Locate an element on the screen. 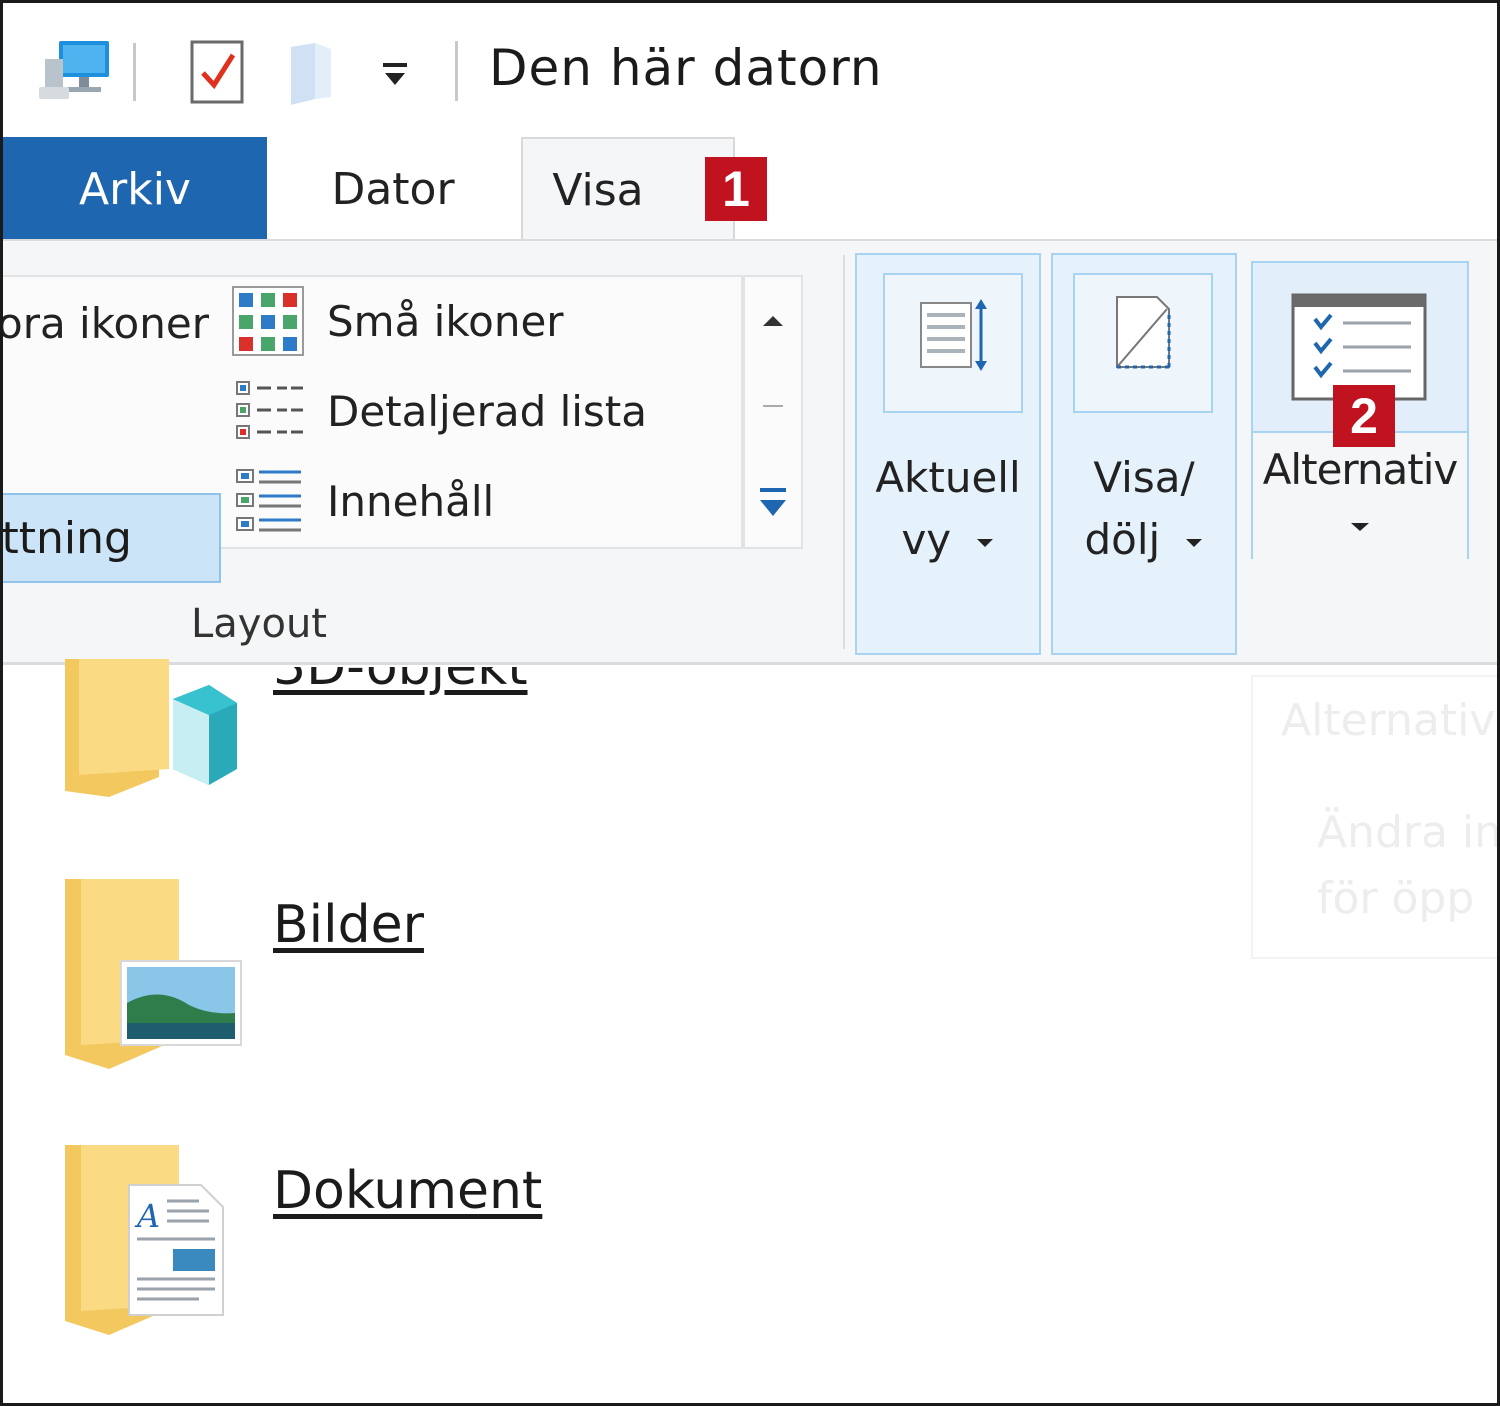 The image size is (1500, 1406). options-chevron-down-icon is located at coordinates (1360, 527).